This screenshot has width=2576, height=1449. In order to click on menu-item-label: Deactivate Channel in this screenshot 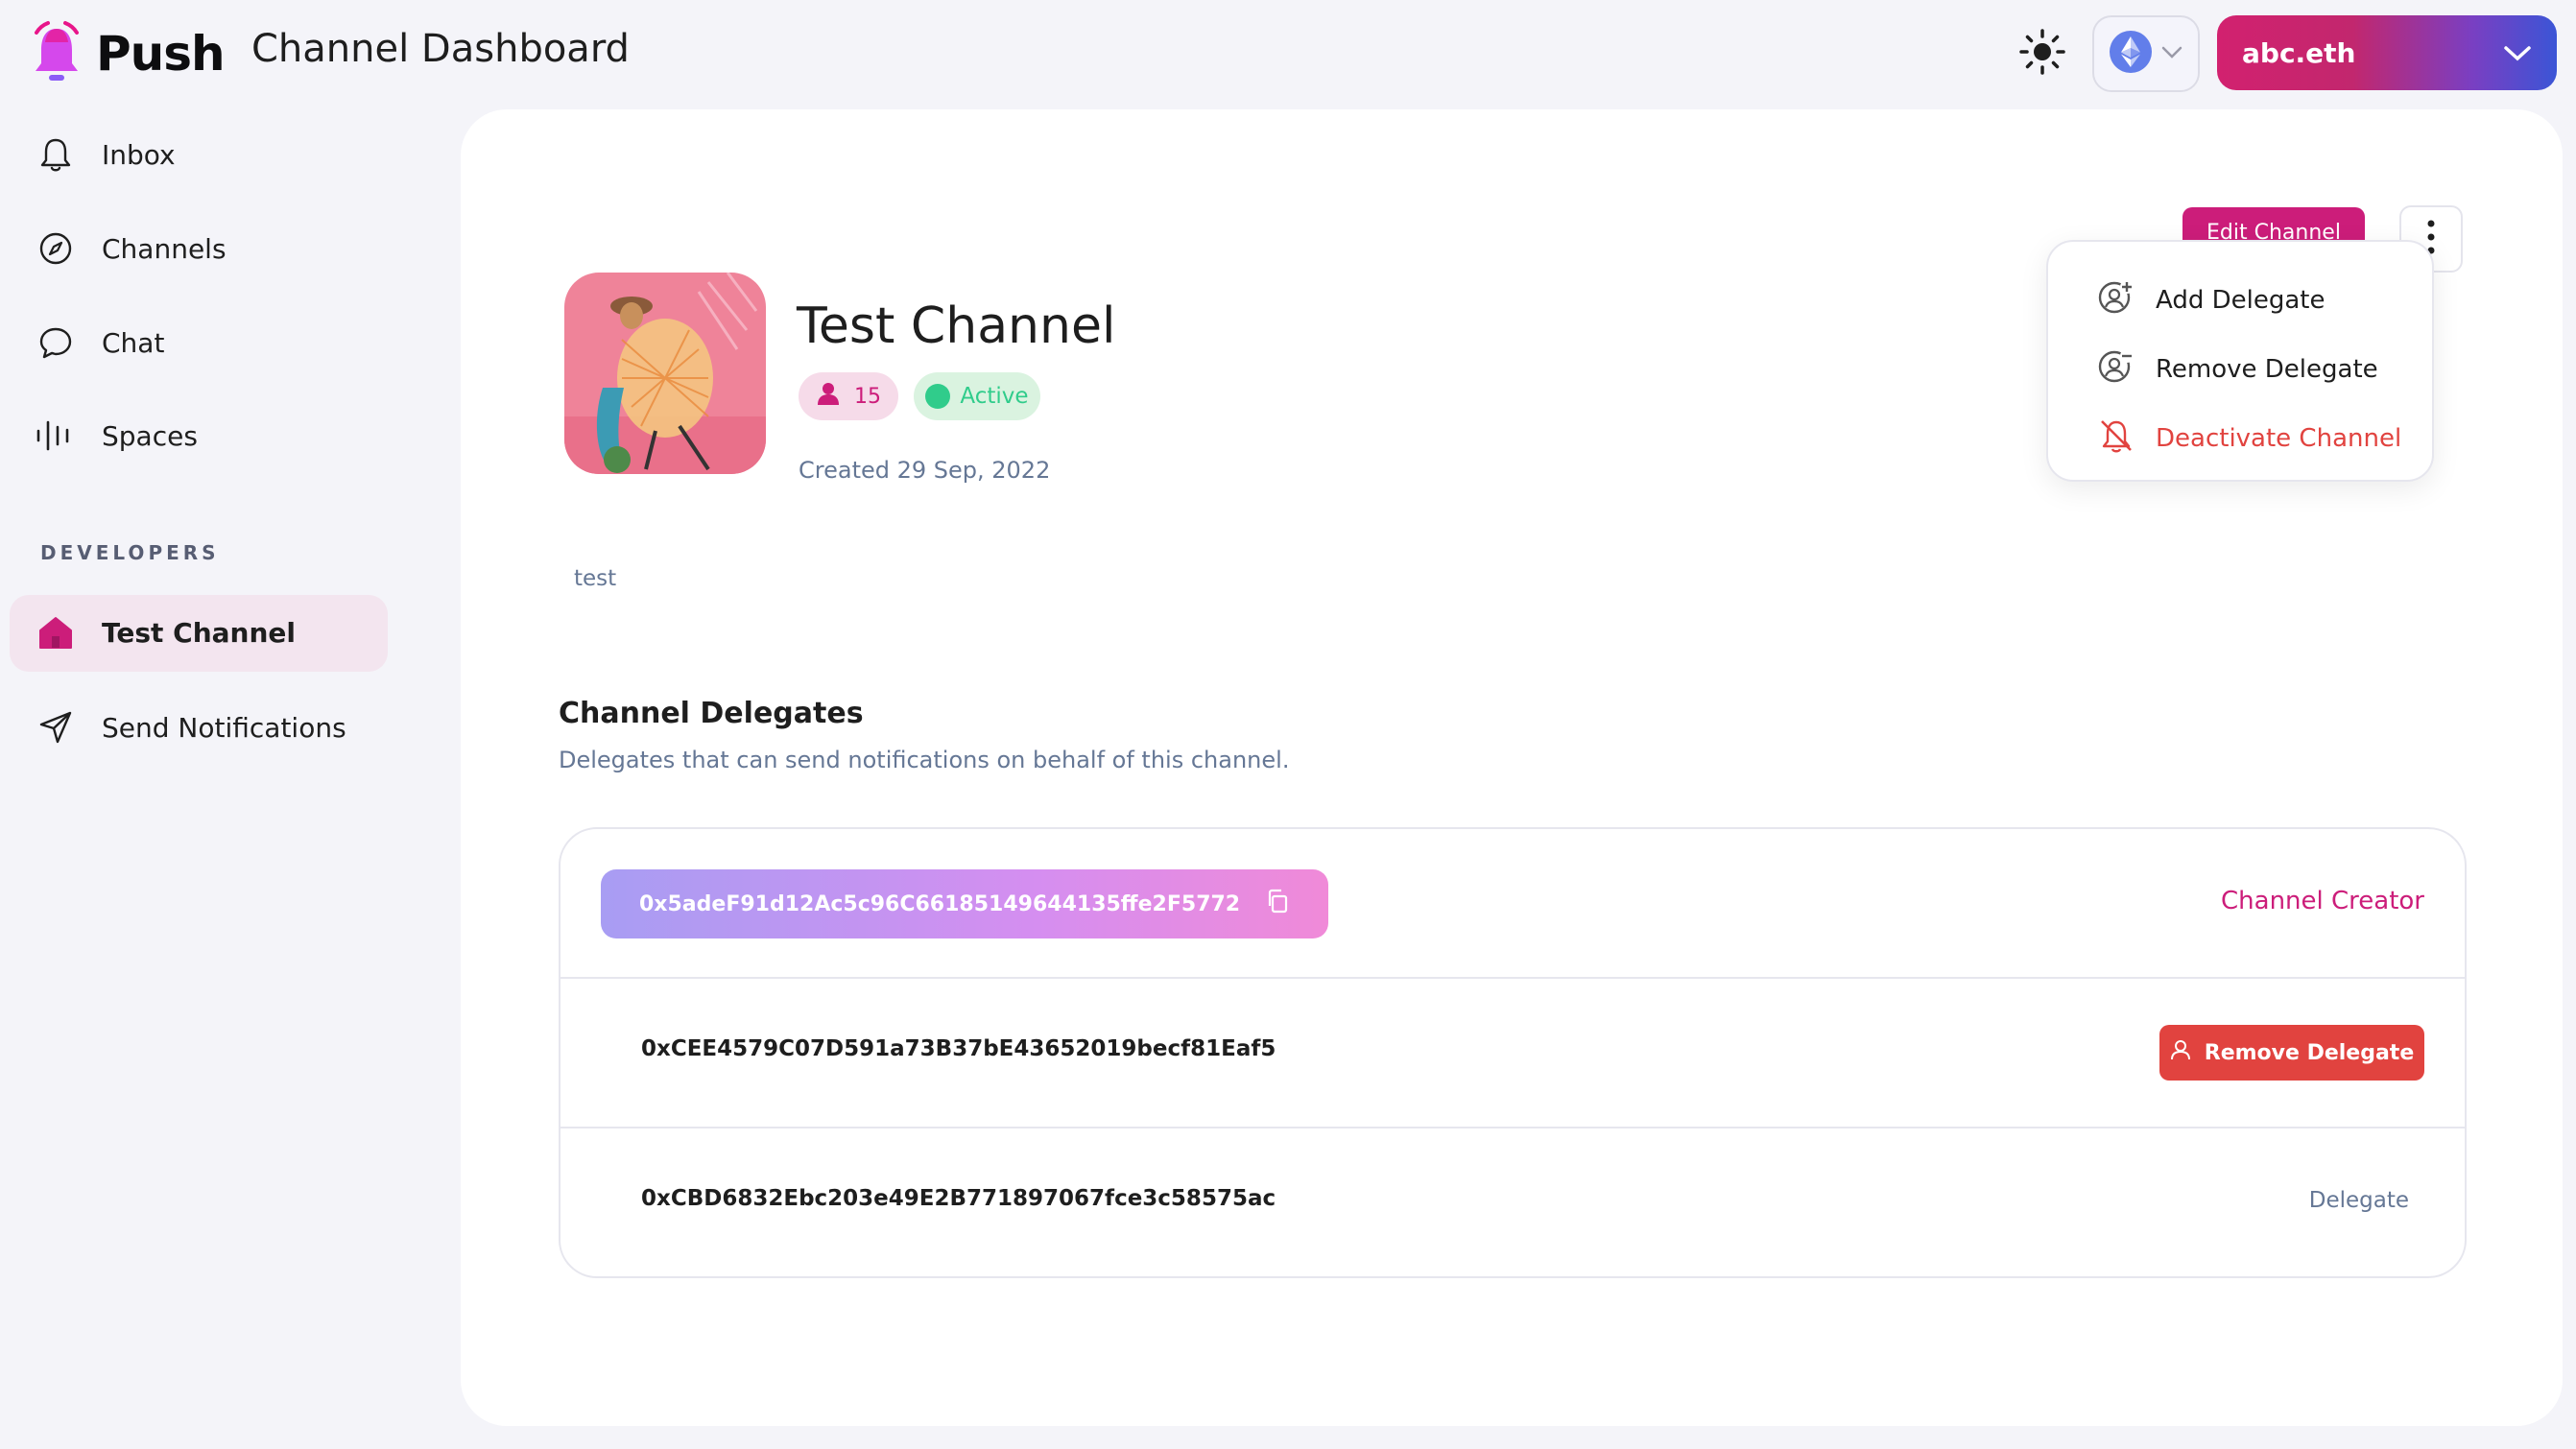, I will do `click(2279, 438)`.